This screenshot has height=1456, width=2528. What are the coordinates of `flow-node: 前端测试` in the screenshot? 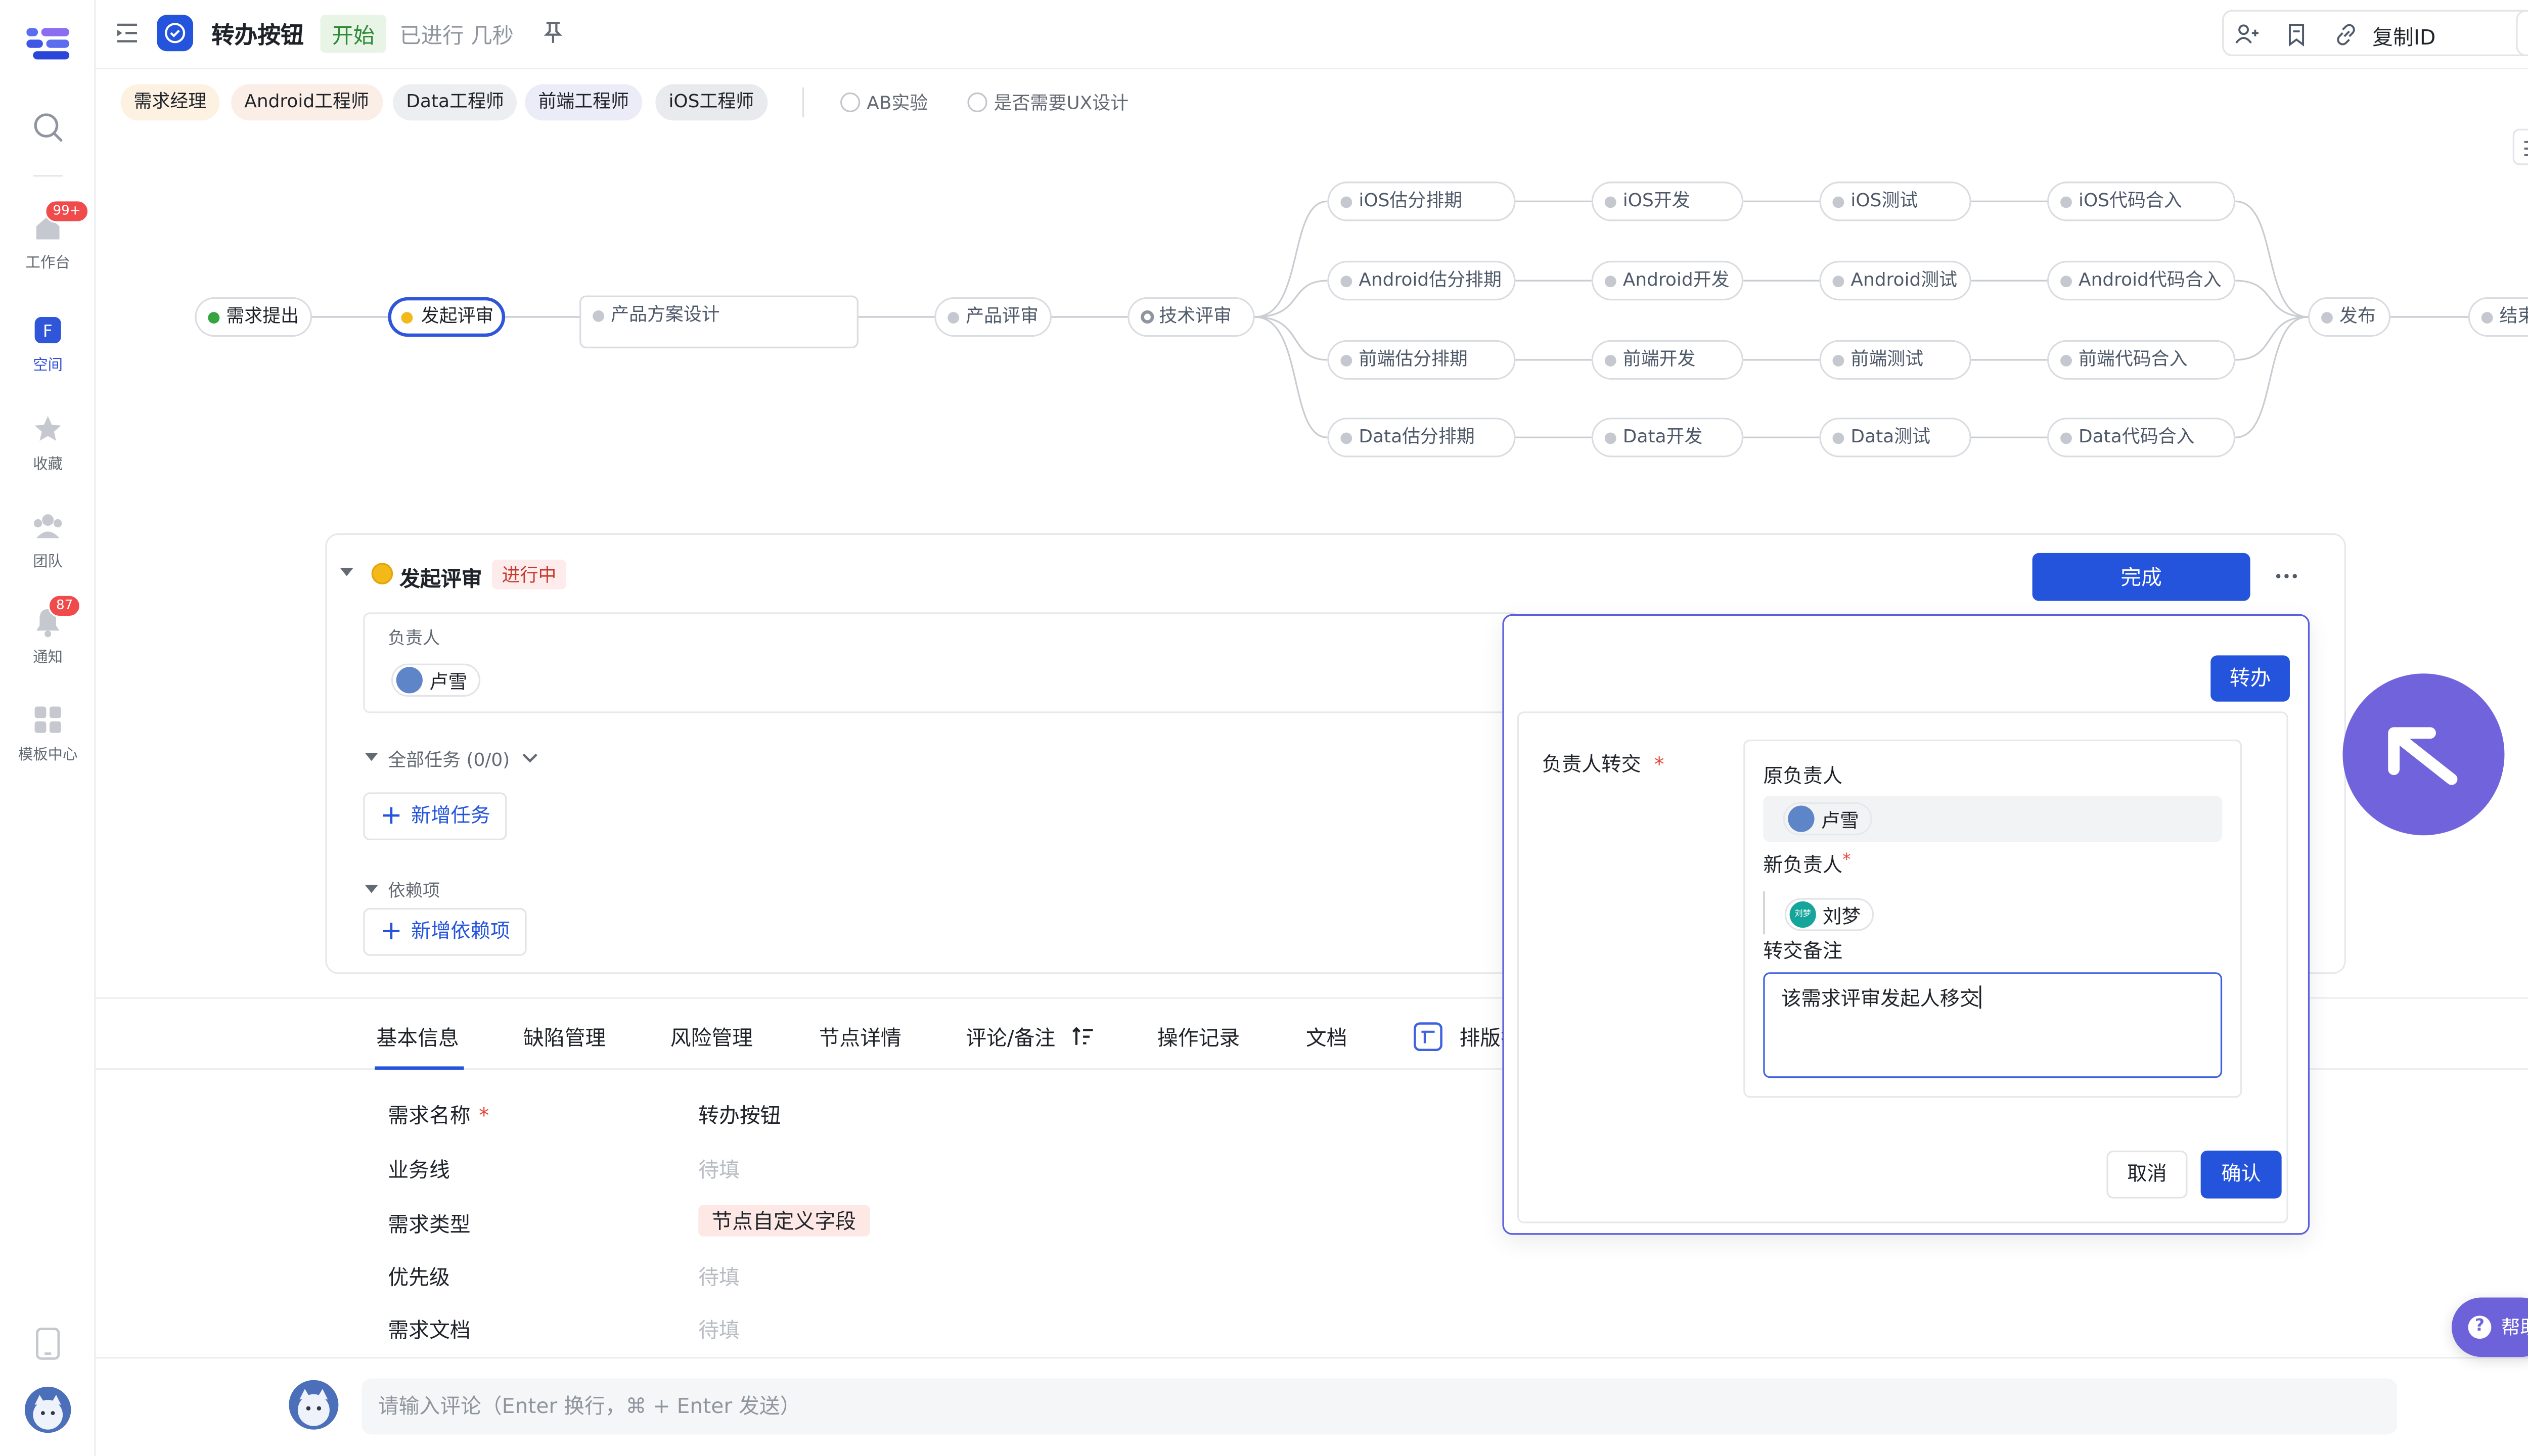 It's located at (1895, 360).